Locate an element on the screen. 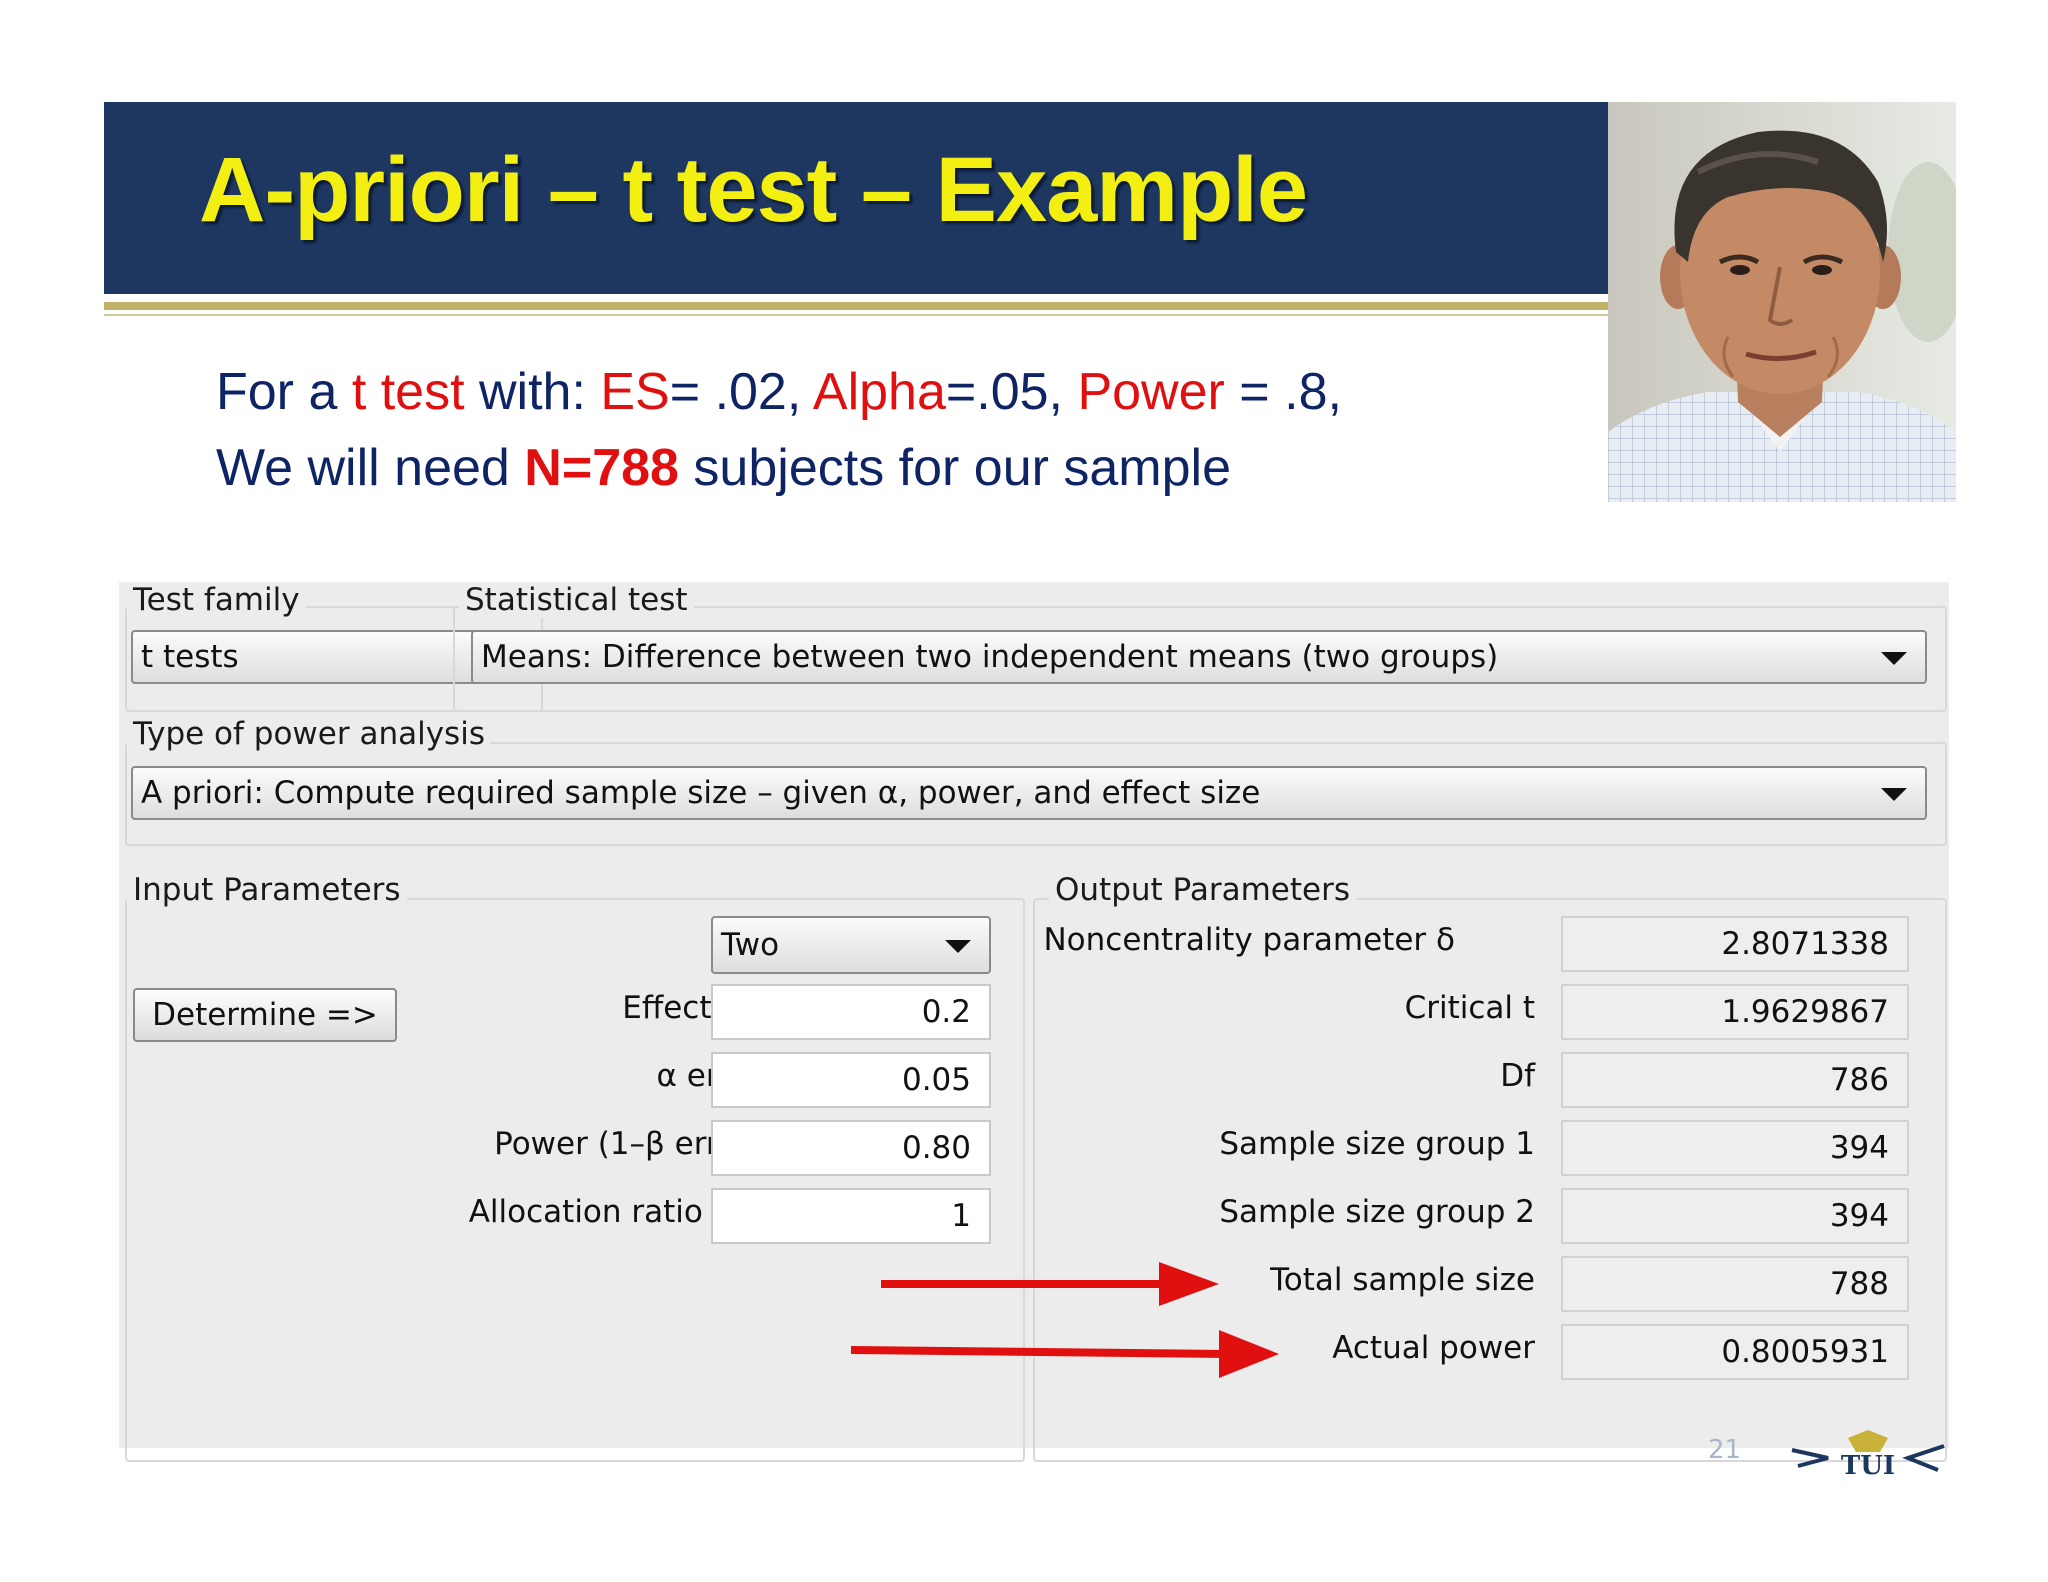 The image size is (2048, 1582). annotation-arrows is located at coordinates (1064, 1320).